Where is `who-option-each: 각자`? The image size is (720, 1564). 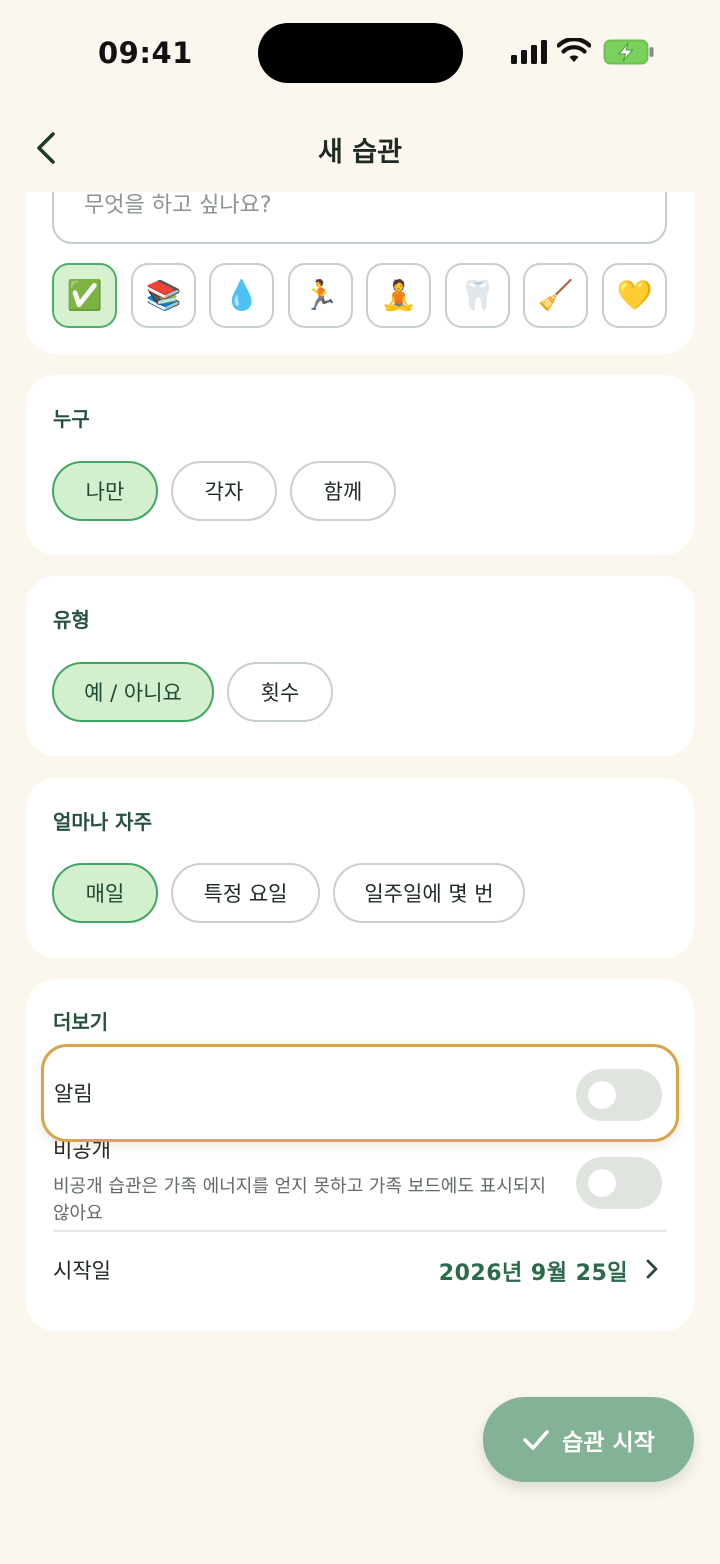 who-option-each: 각자 is located at coordinates (224, 491).